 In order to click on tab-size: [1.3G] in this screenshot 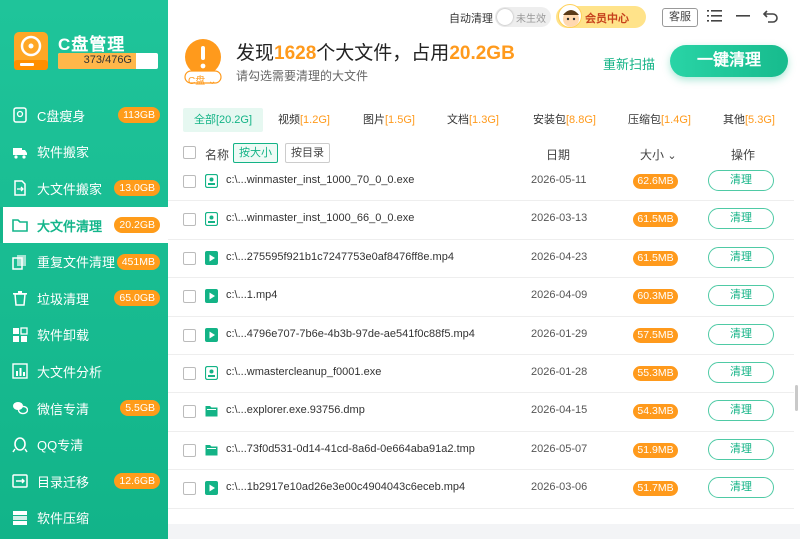, I will do `click(484, 120)`.